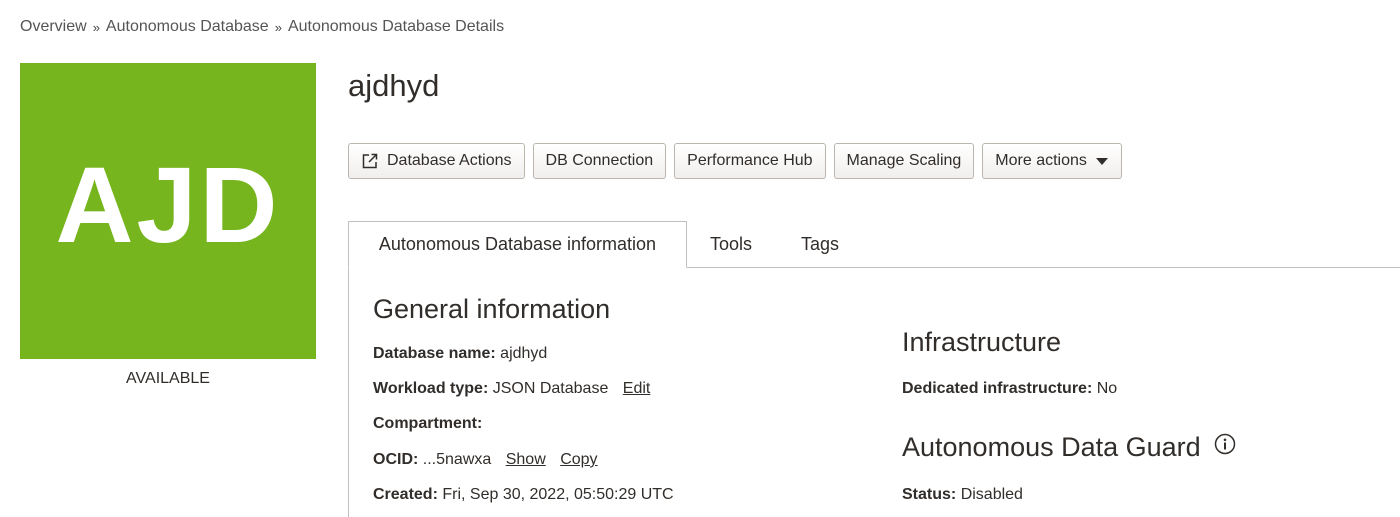 The width and height of the screenshot is (1400, 517). Describe the element at coordinates (929, 494) in the screenshot. I see `data-guard-status-label: Status:` at that location.